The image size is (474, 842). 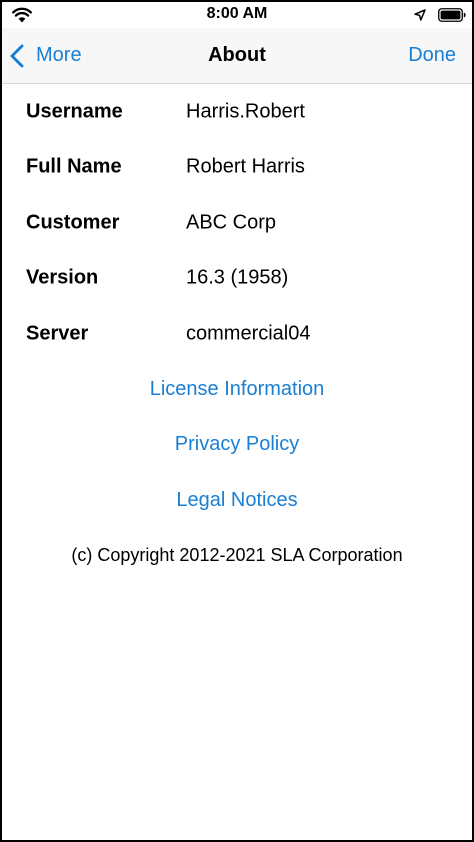 I want to click on legal-notices-link: Legal Notices, so click(x=236, y=500).